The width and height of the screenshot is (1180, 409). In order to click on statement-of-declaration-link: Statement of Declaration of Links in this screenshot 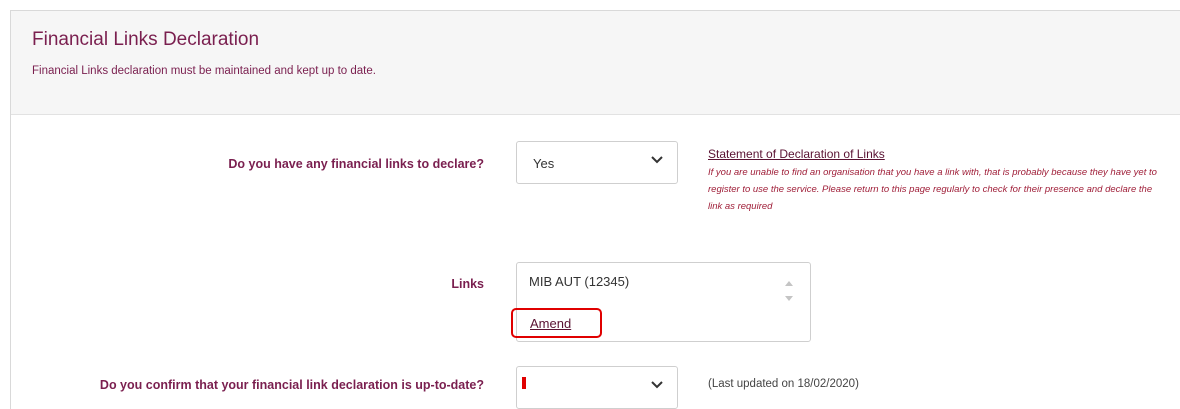, I will do `click(796, 154)`.